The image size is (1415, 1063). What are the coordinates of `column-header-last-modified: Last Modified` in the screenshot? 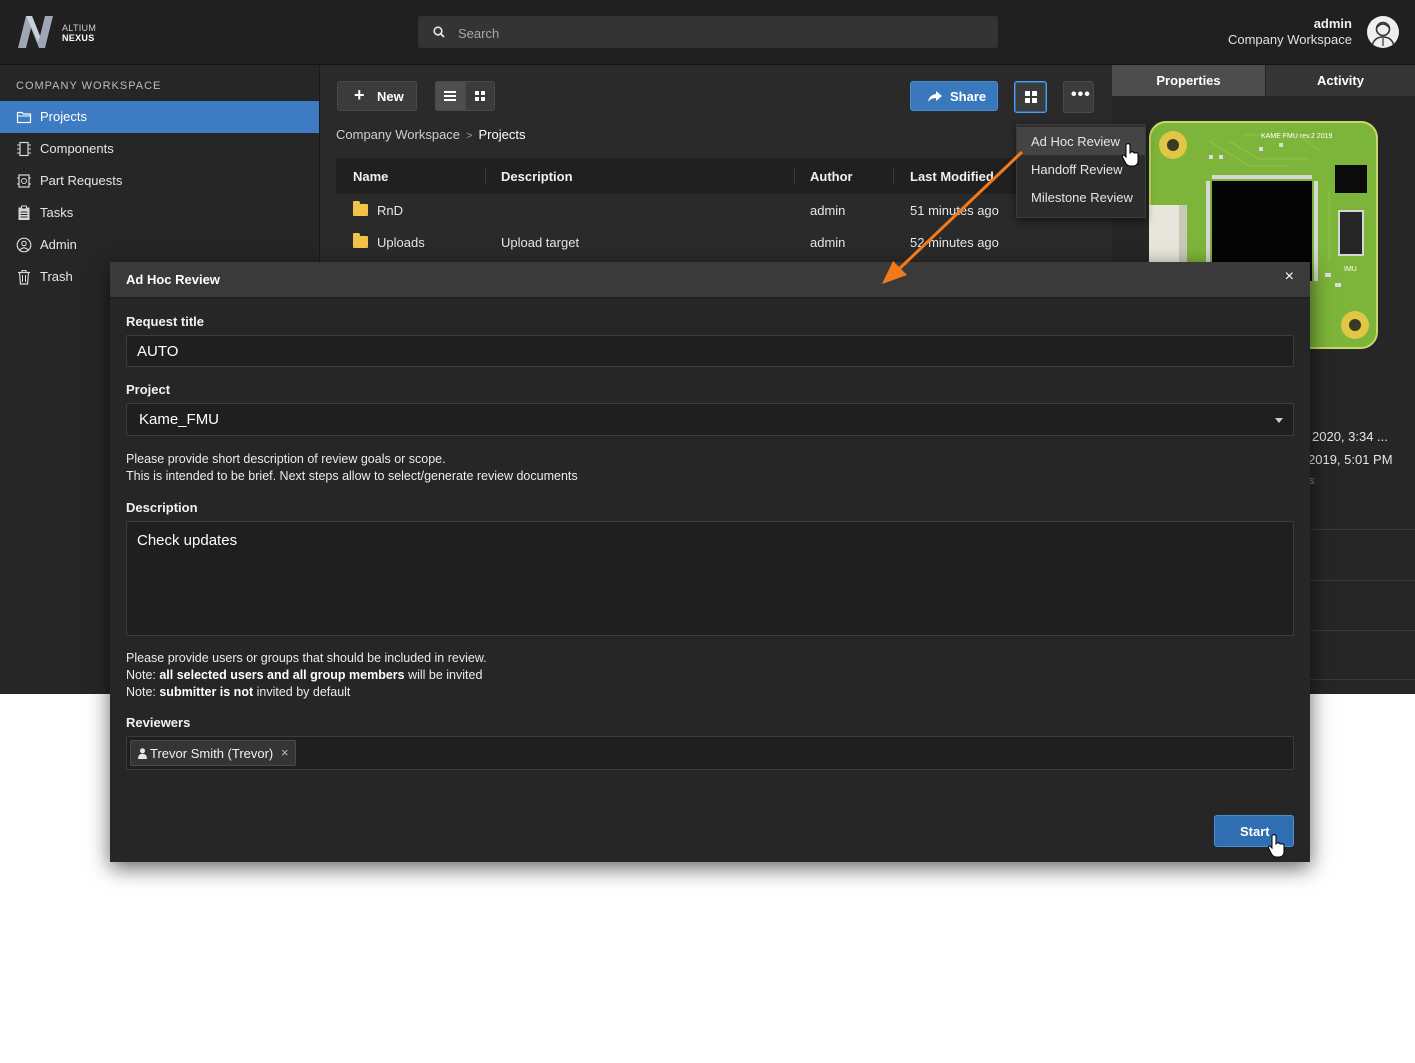 It's located at (952, 176).